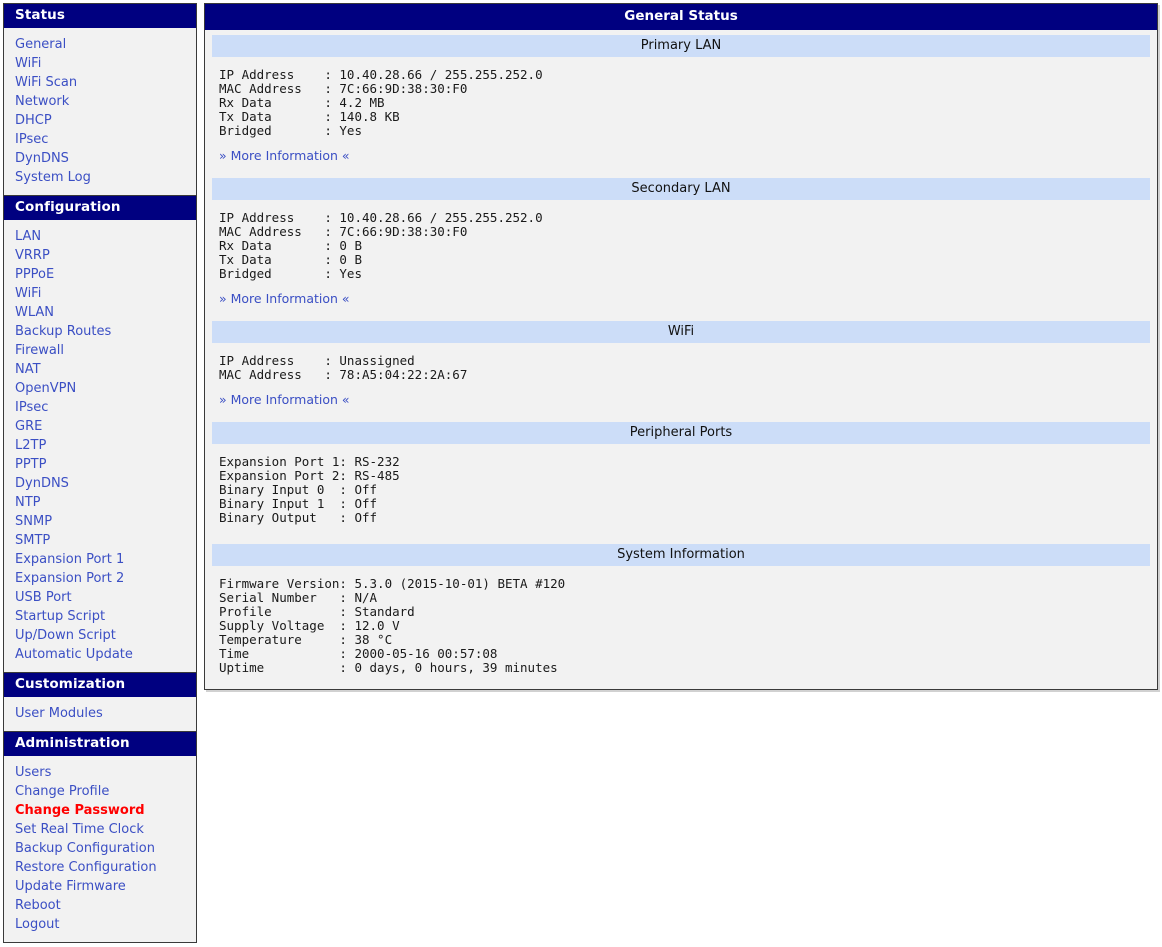 The image size is (1162, 947). What do you see at coordinates (100, 654) in the screenshot?
I see `sidebar-item-automatic-update: Automatic Update` at bounding box center [100, 654].